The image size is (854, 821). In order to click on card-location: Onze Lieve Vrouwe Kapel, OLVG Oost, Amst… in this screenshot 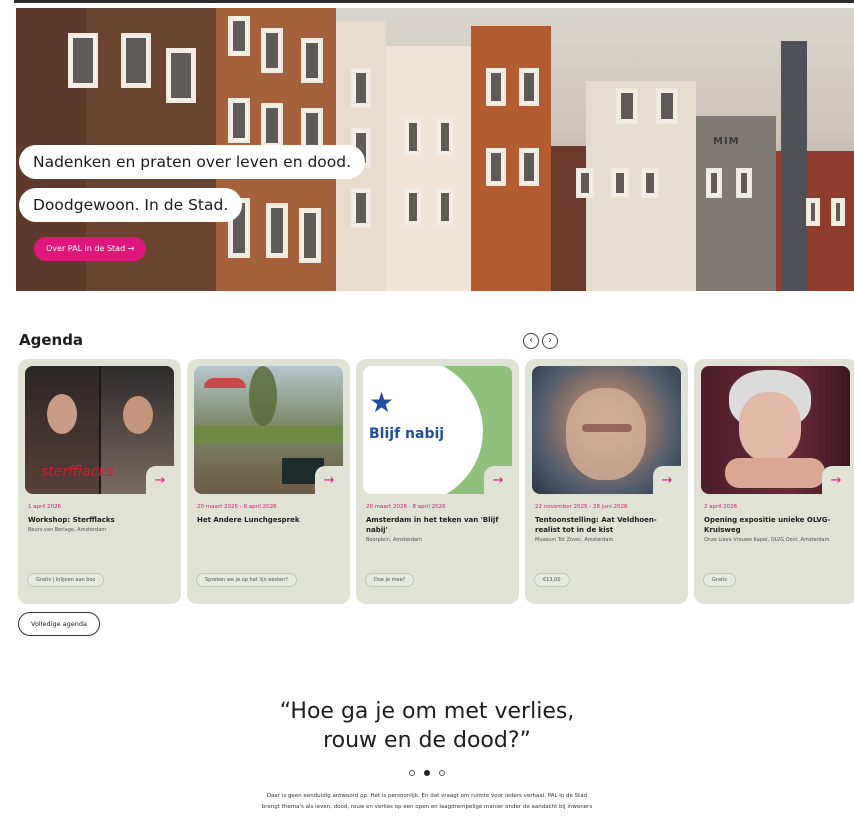, I will do `click(767, 540)`.